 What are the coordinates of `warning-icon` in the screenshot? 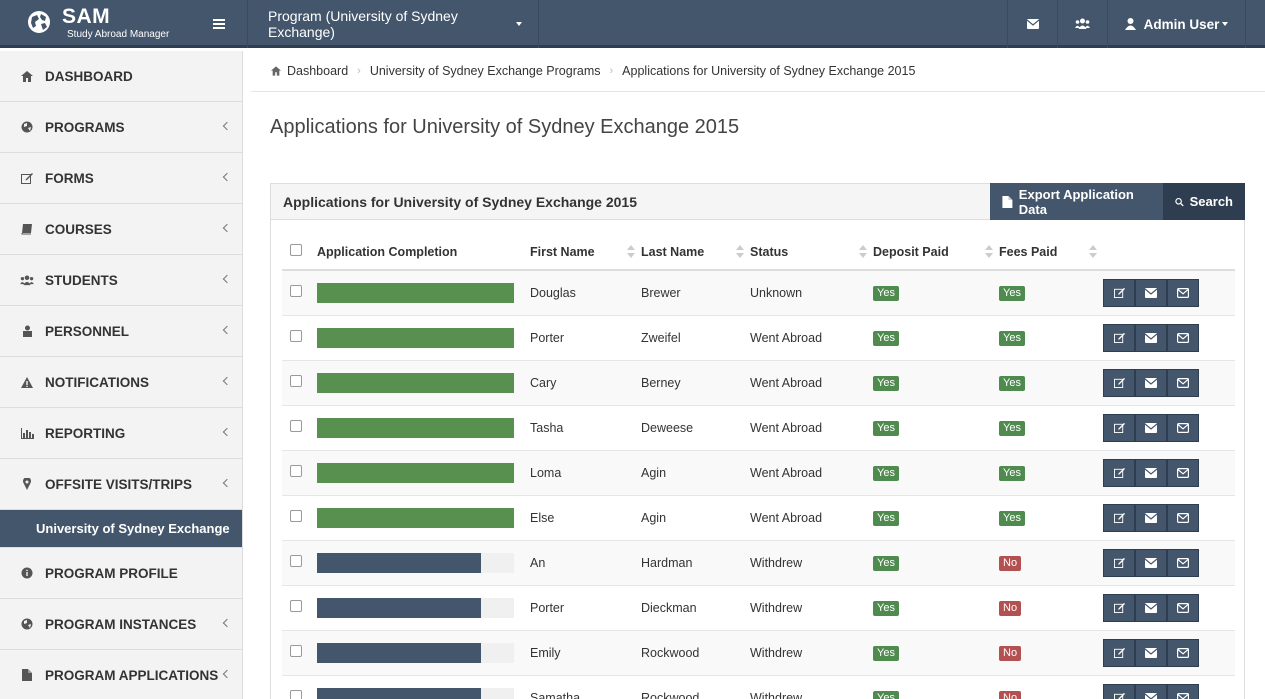 It's located at (27, 382).